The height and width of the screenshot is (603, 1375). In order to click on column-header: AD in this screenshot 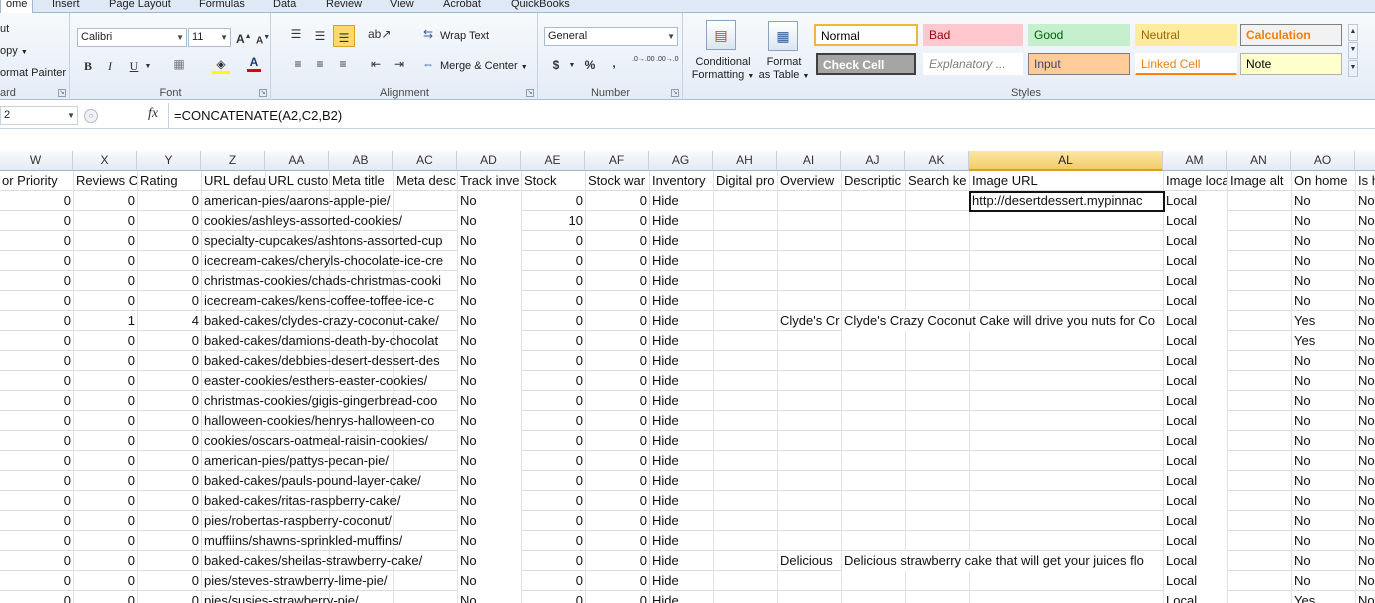, I will do `click(489, 161)`.